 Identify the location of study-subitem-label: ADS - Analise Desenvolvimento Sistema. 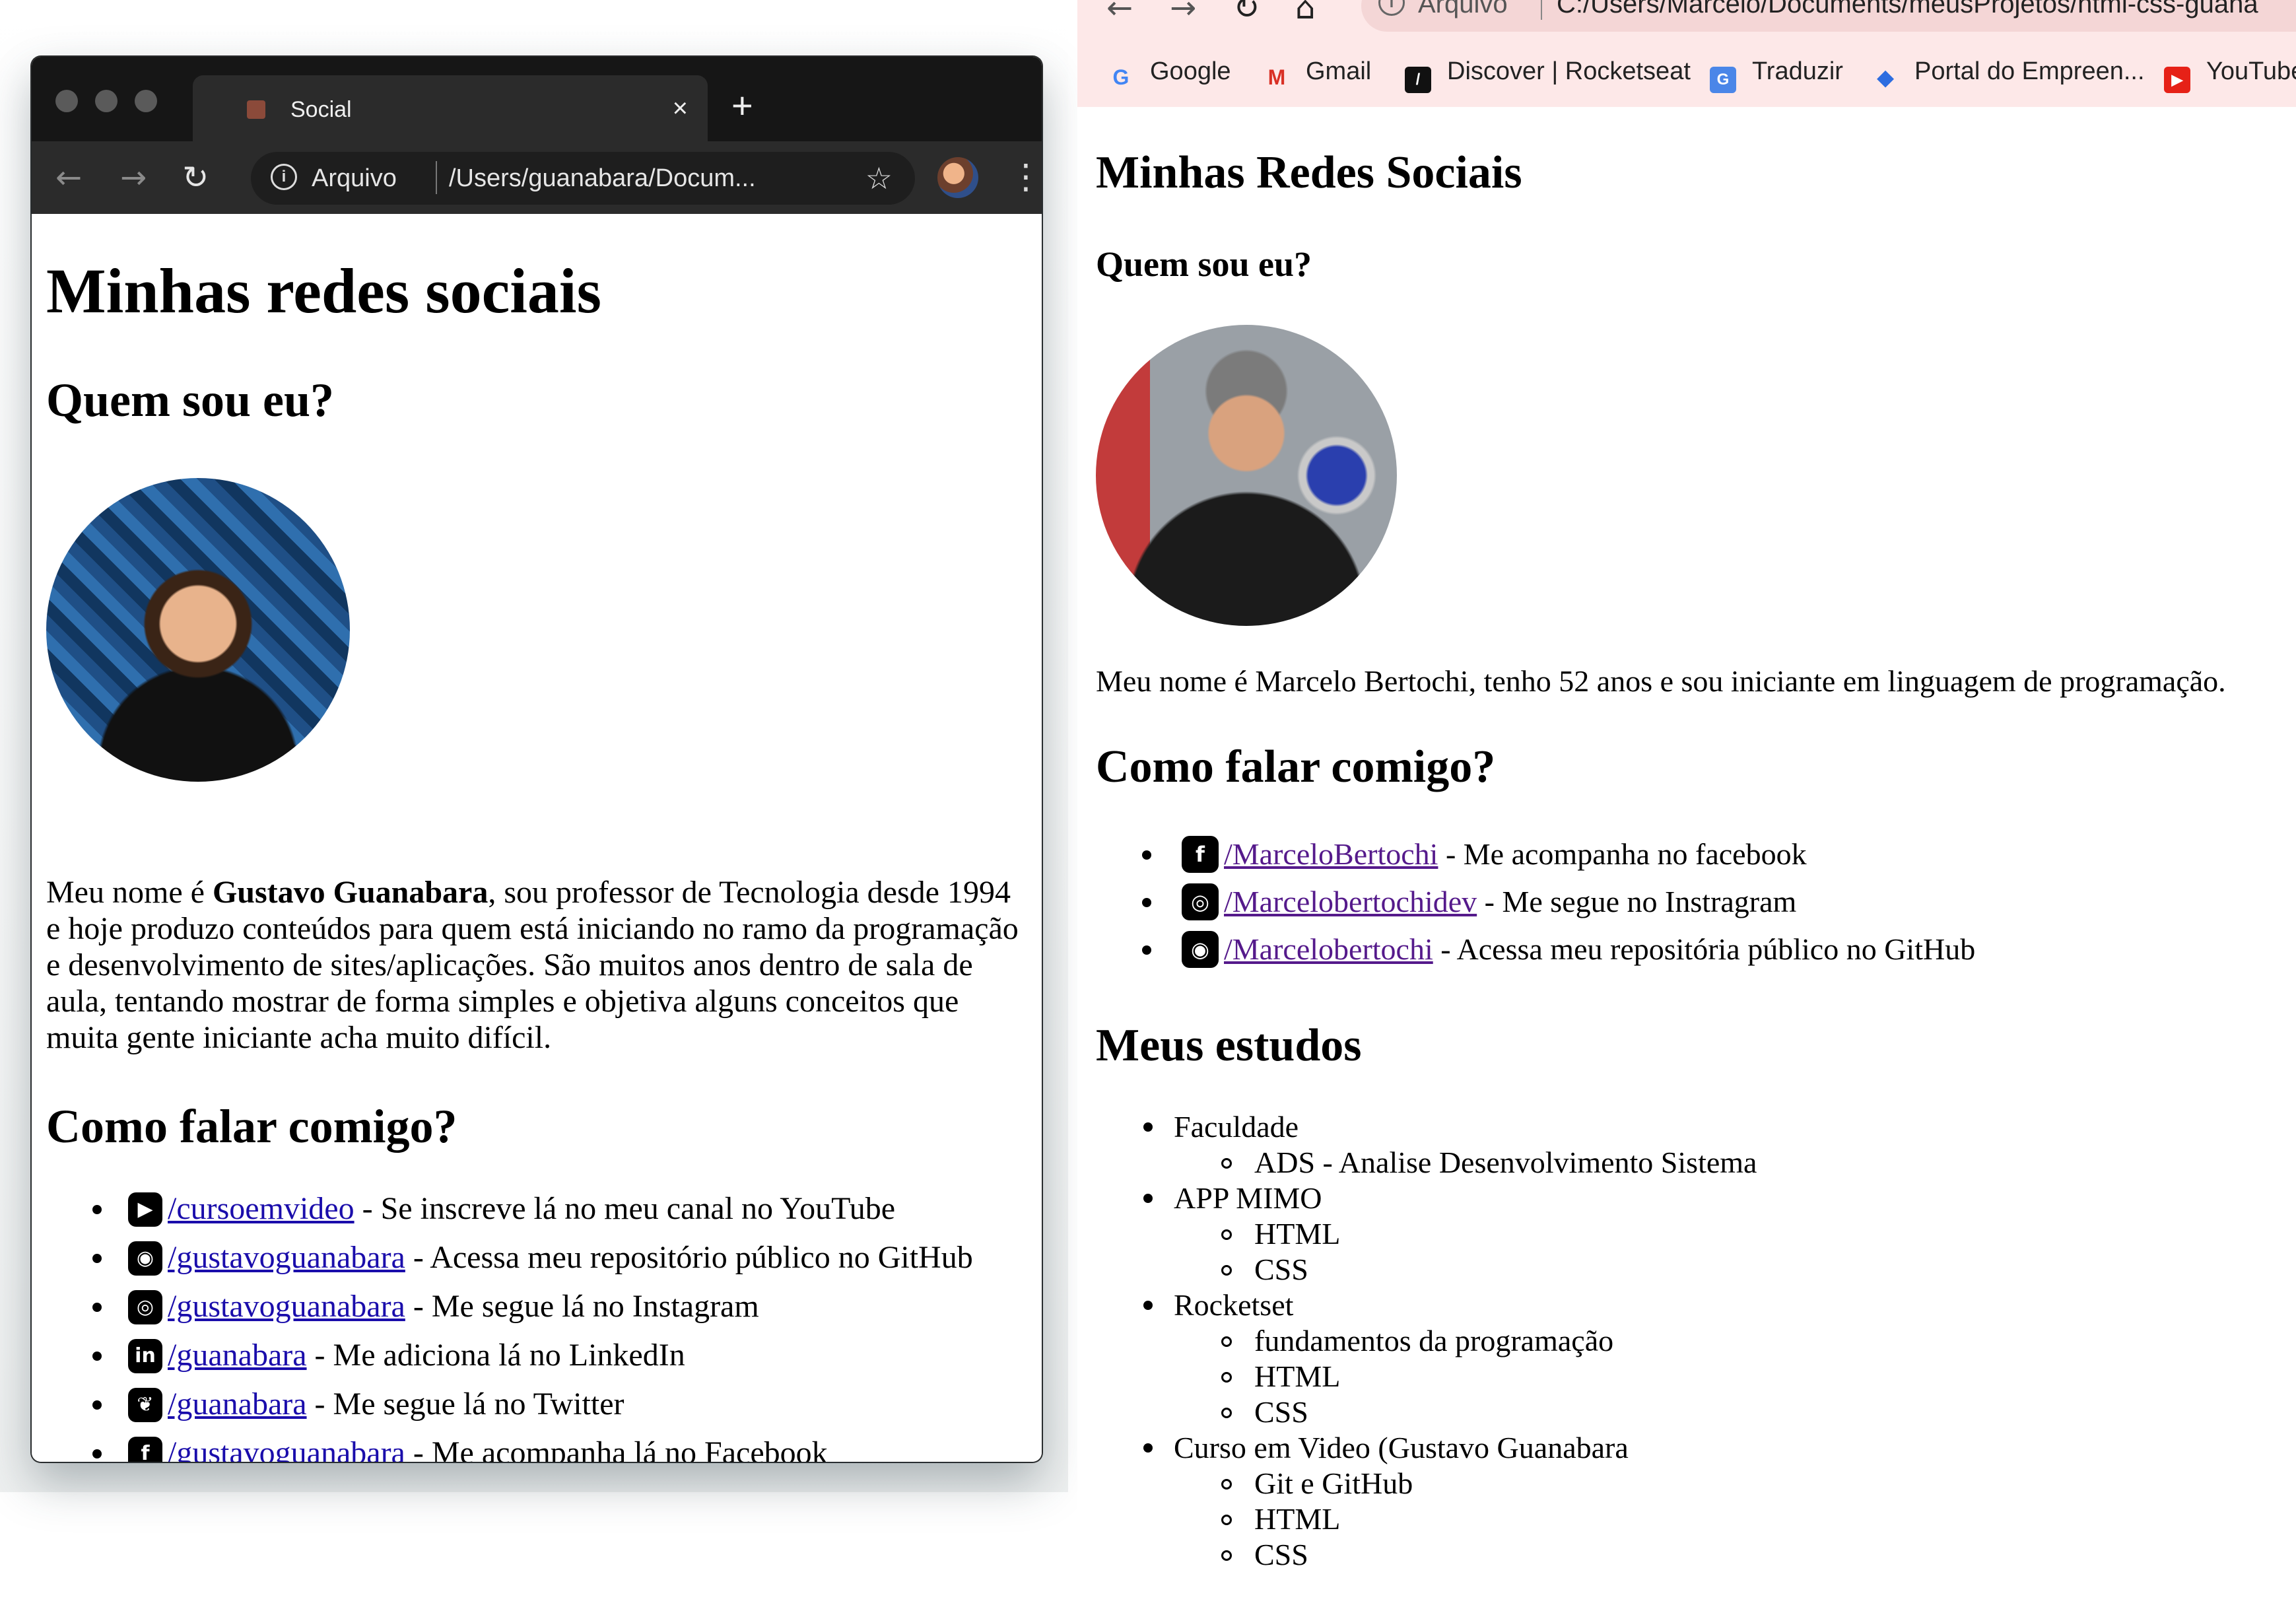
(1505, 1162).